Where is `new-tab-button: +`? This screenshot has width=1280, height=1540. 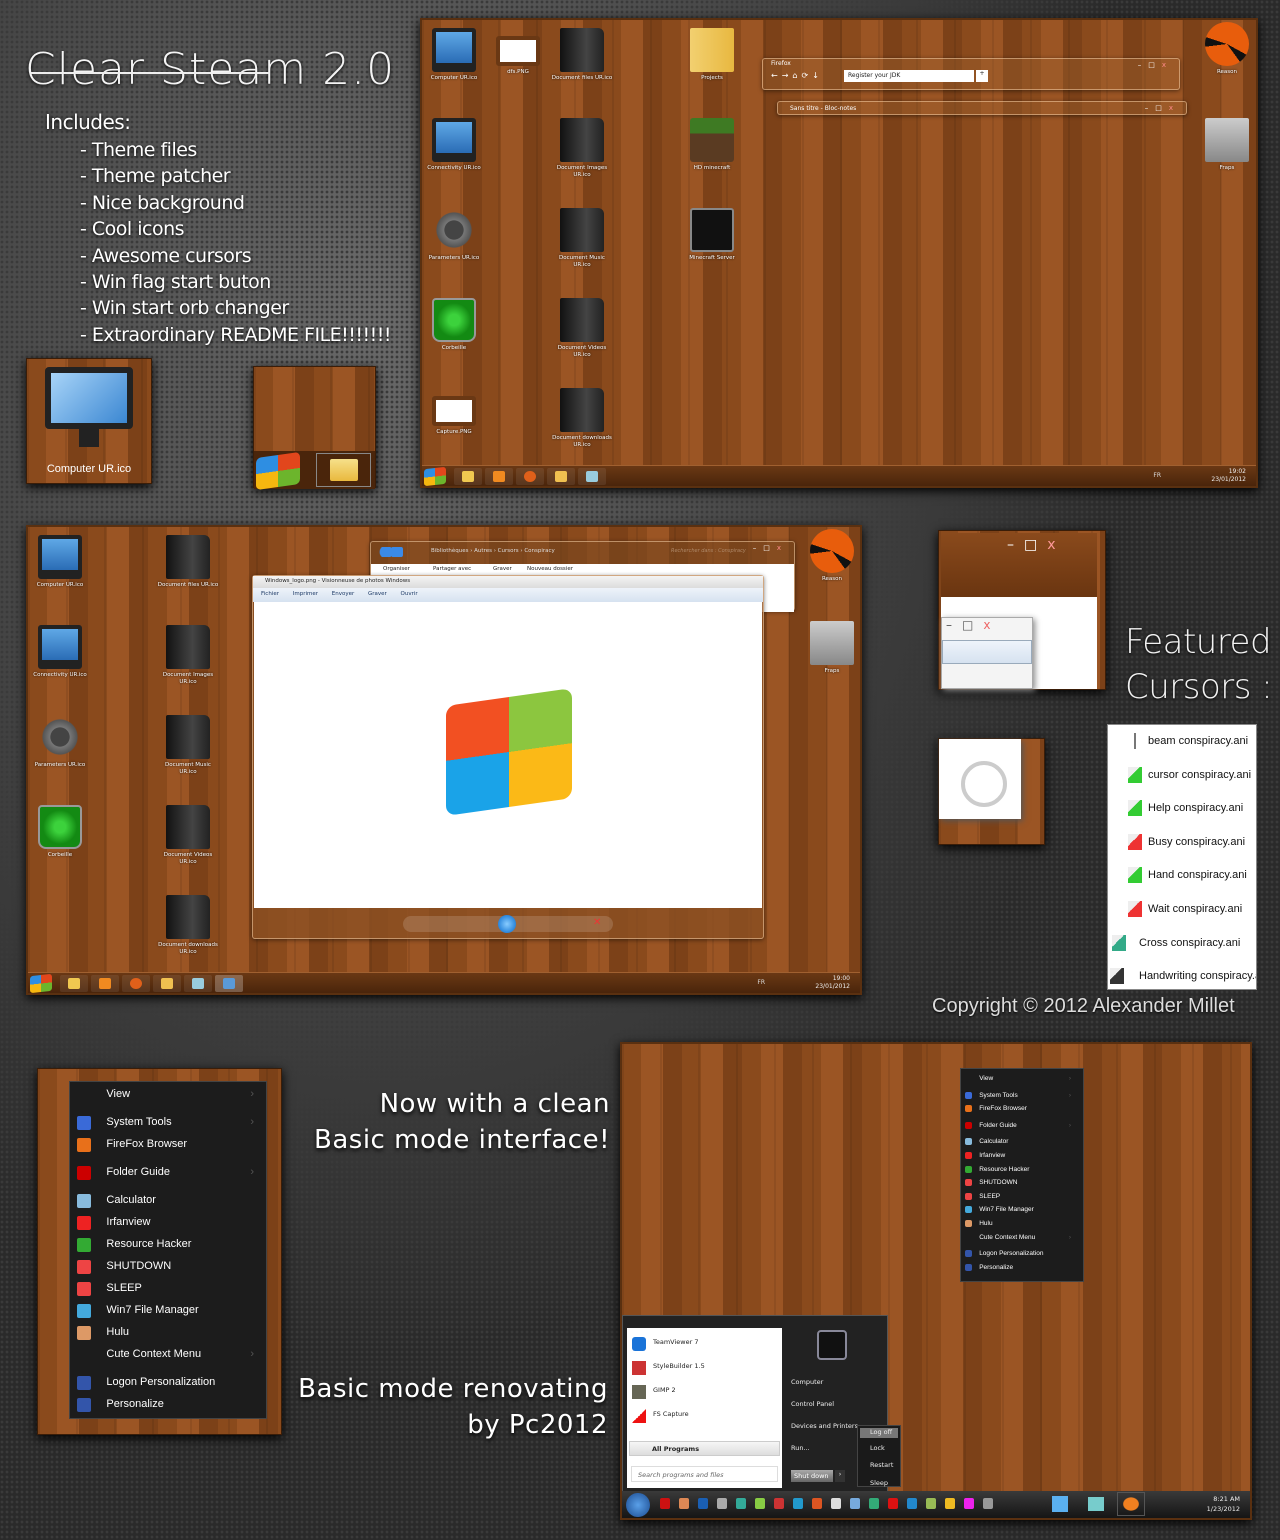
new-tab-button: + is located at coordinates (982, 76).